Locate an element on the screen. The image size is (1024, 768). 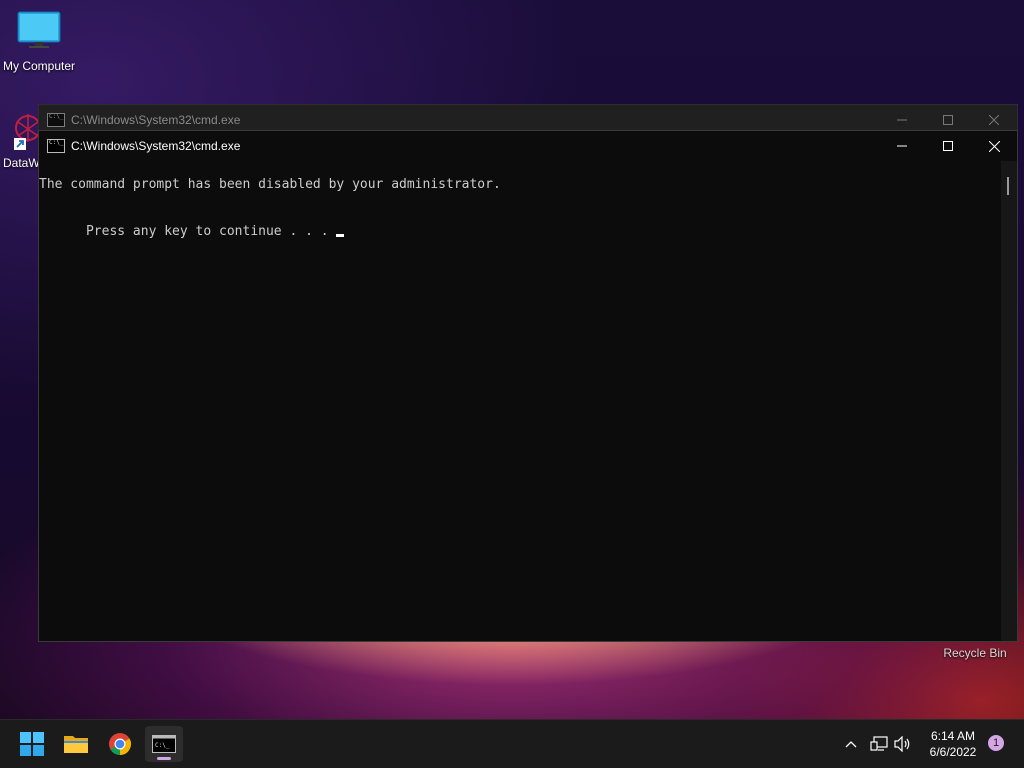
folder-icon is located at coordinates (76, 744).